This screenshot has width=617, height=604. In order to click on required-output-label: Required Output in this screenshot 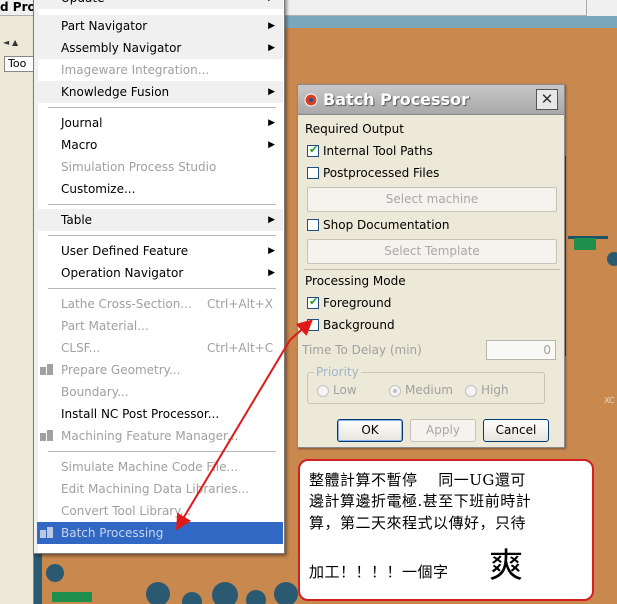, I will do `click(354, 129)`.